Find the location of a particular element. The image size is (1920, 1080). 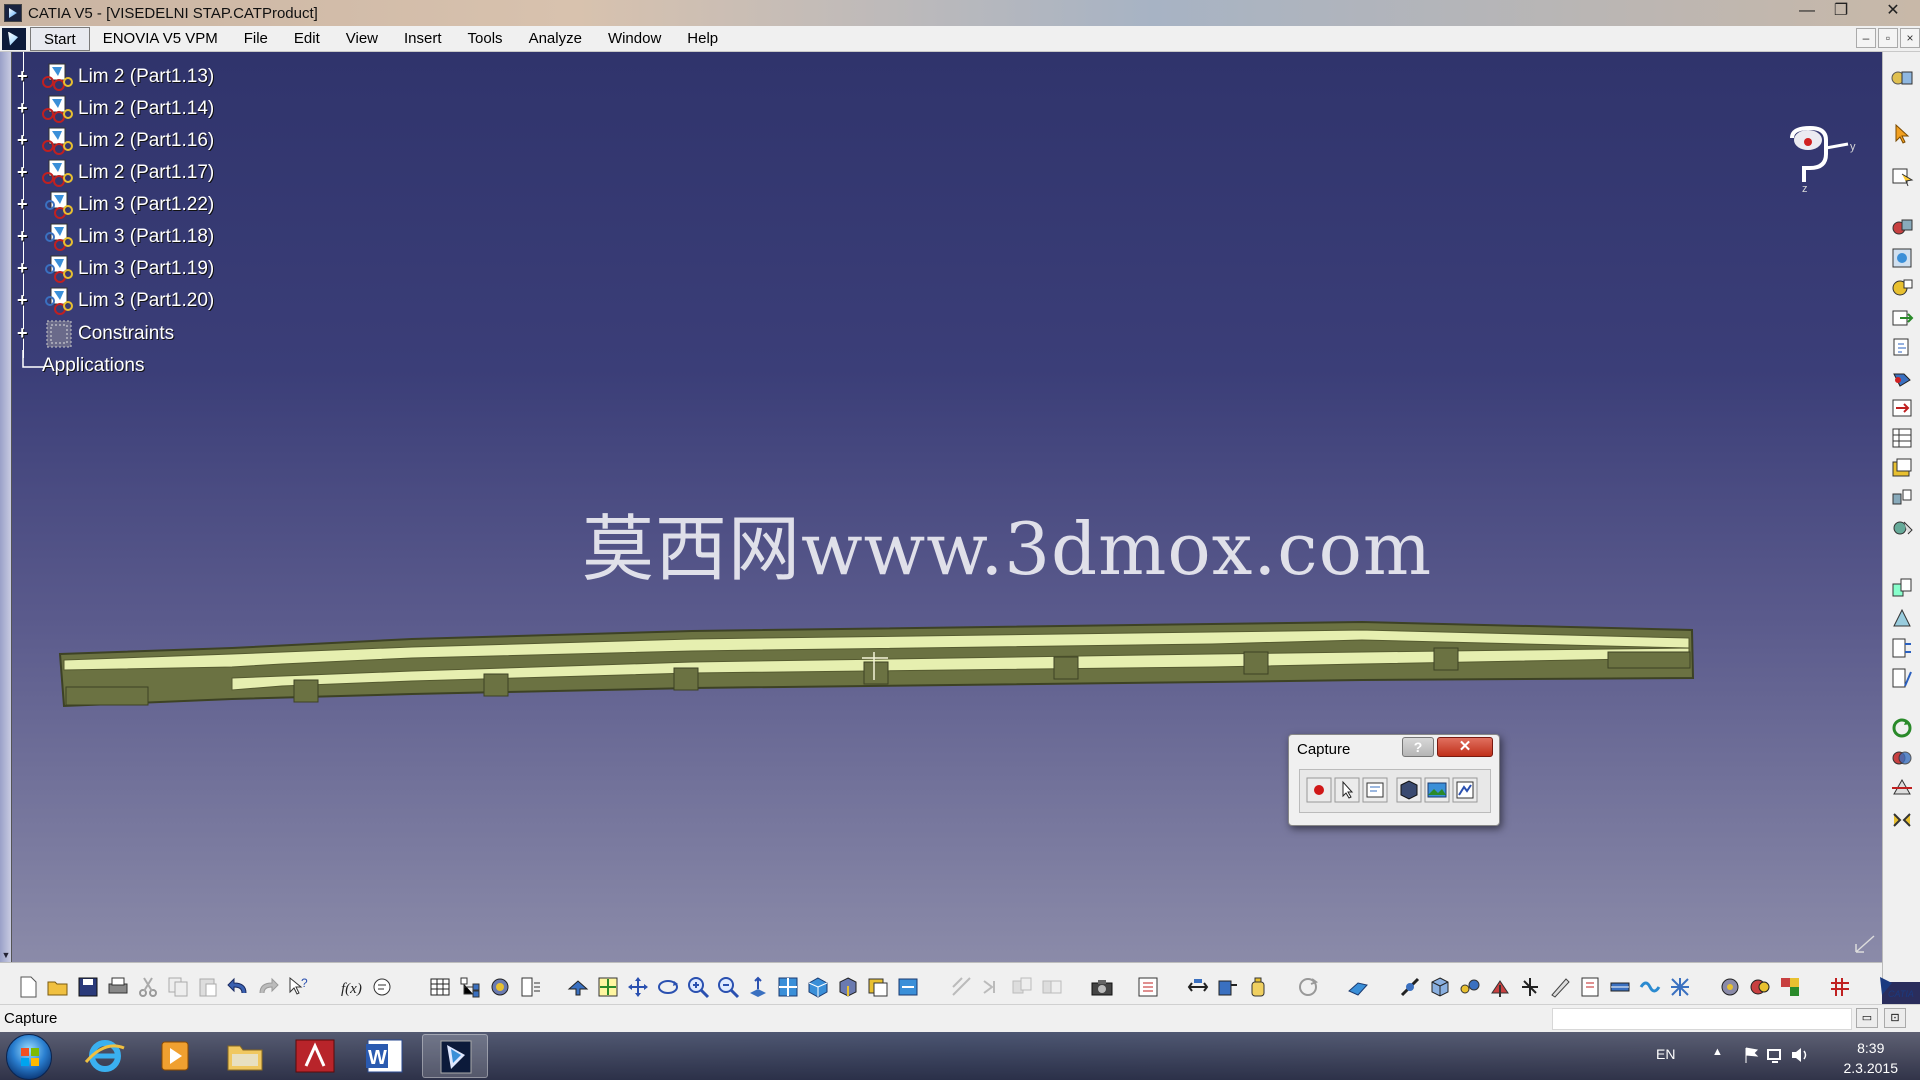

tree-node: + Constraints is located at coordinates (132, 334).